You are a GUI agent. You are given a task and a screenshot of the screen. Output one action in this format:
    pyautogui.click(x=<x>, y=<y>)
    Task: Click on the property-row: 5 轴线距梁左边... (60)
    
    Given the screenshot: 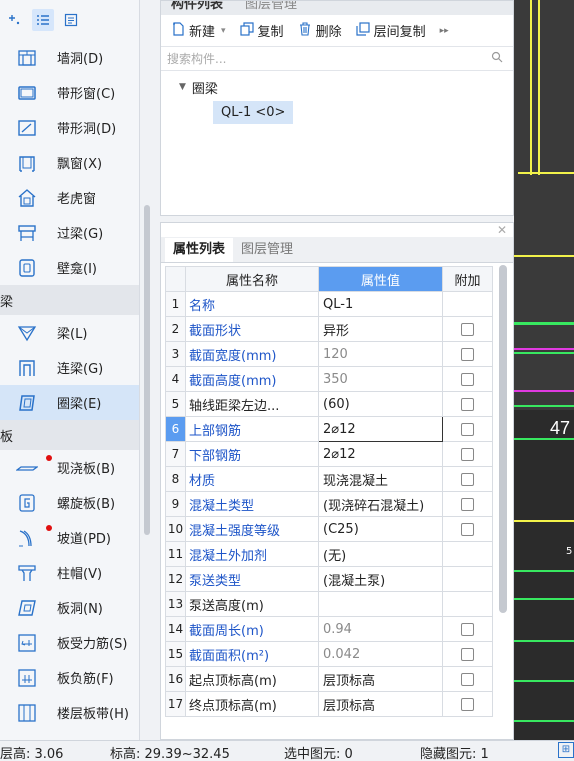 What is the action you would take?
    pyautogui.click(x=329, y=404)
    